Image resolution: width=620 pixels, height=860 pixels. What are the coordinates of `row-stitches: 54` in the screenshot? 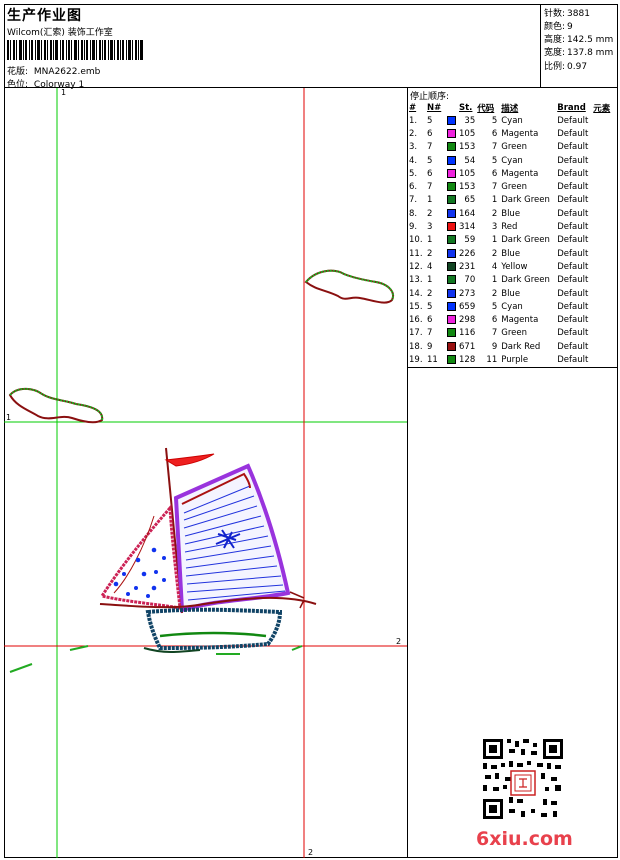 It's located at (470, 160).